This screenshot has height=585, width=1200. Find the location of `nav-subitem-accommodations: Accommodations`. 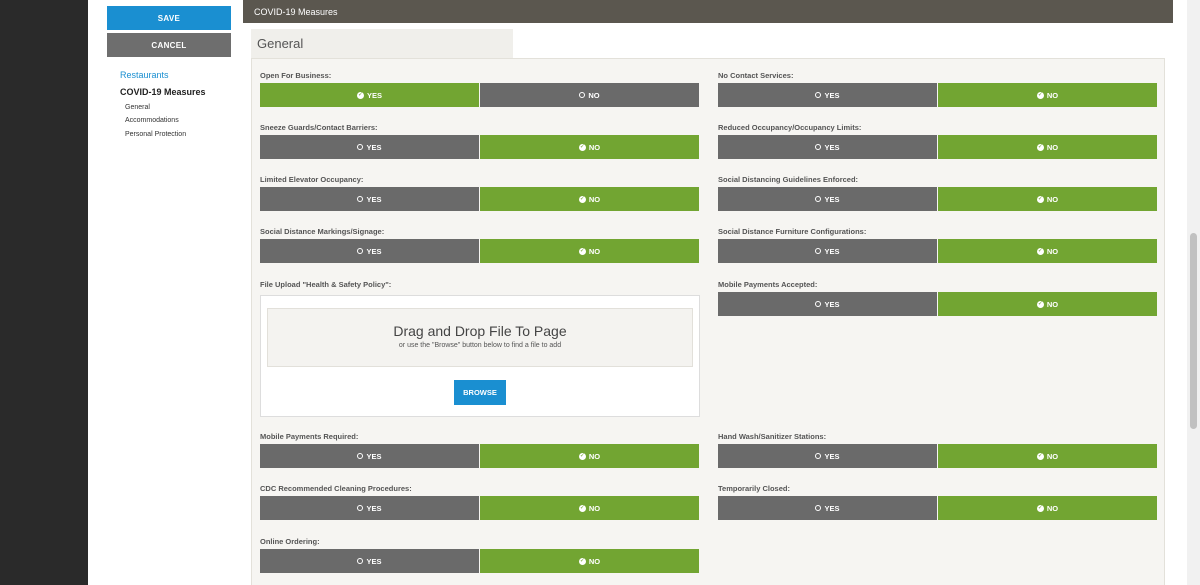

nav-subitem-accommodations: Accommodations is located at coordinates (152, 120).